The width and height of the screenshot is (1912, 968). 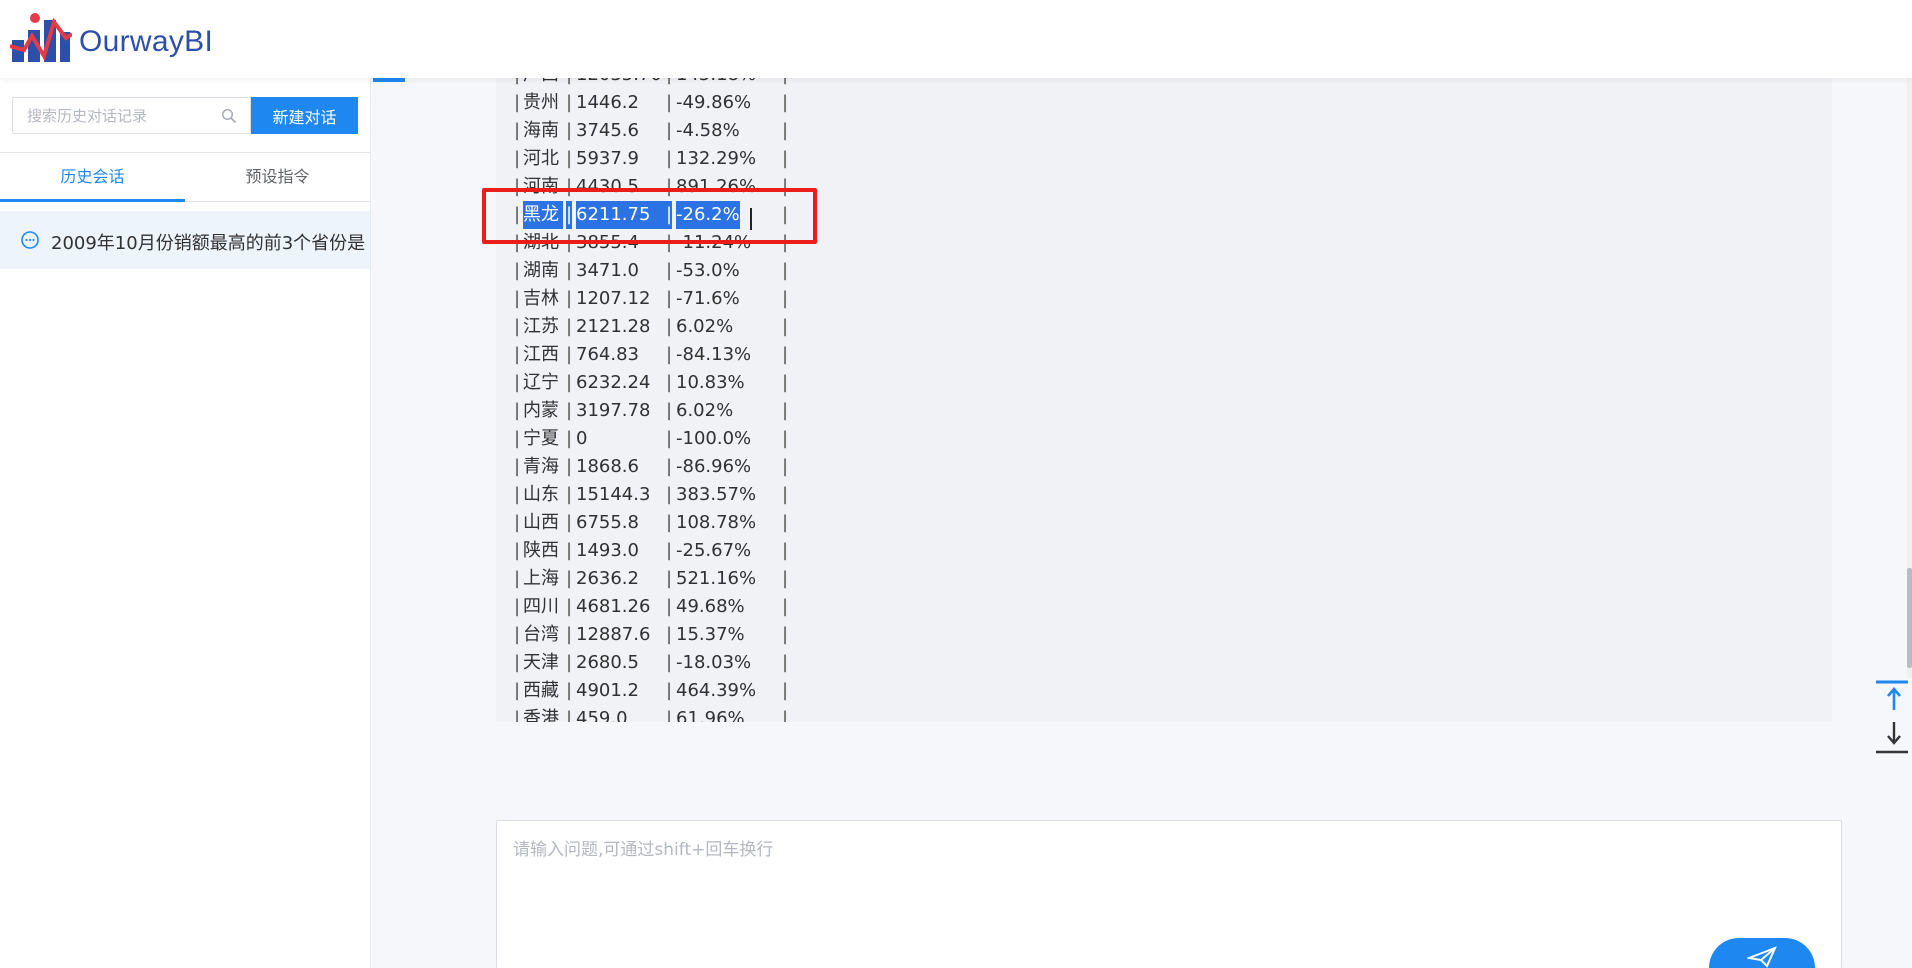 What do you see at coordinates (541, 578) in the screenshot?
I see `cell-province: 上海` at bounding box center [541, 578].